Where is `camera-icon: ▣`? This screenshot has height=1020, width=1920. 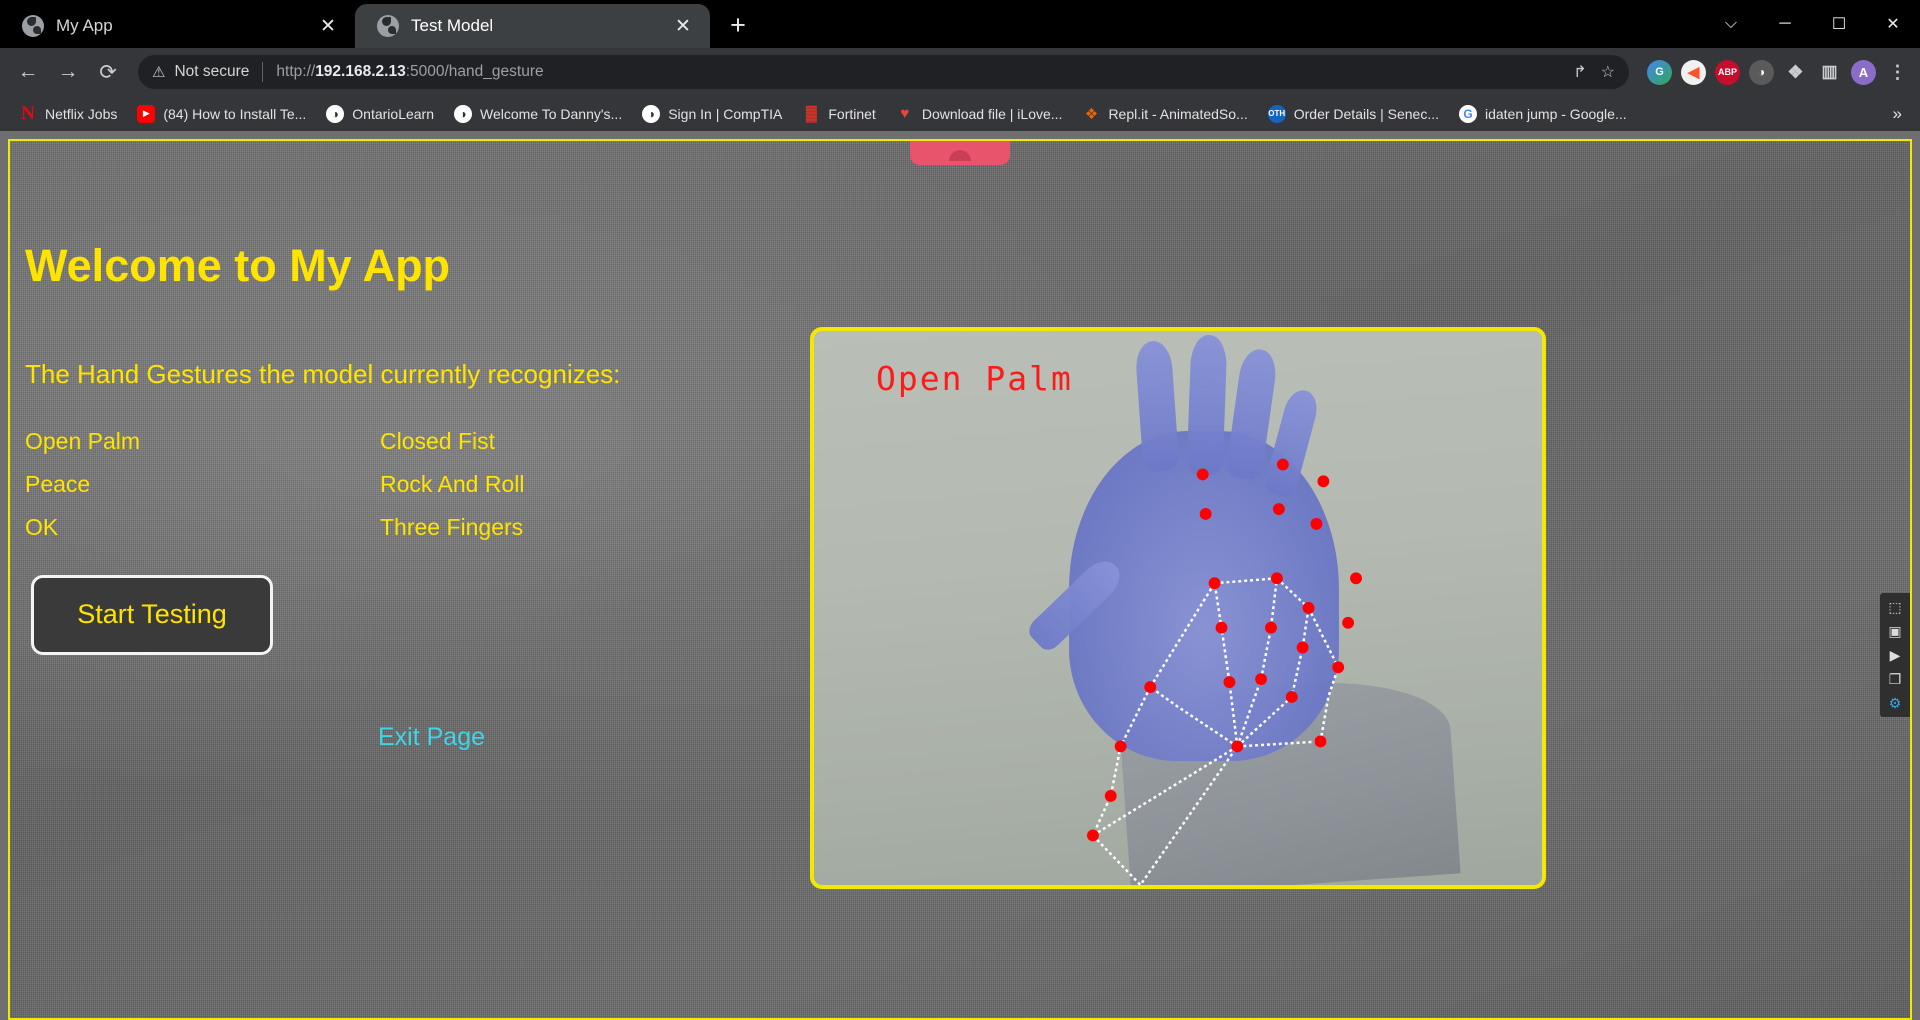 camera-icon: ▣ is located at coordinates (1895, 631).